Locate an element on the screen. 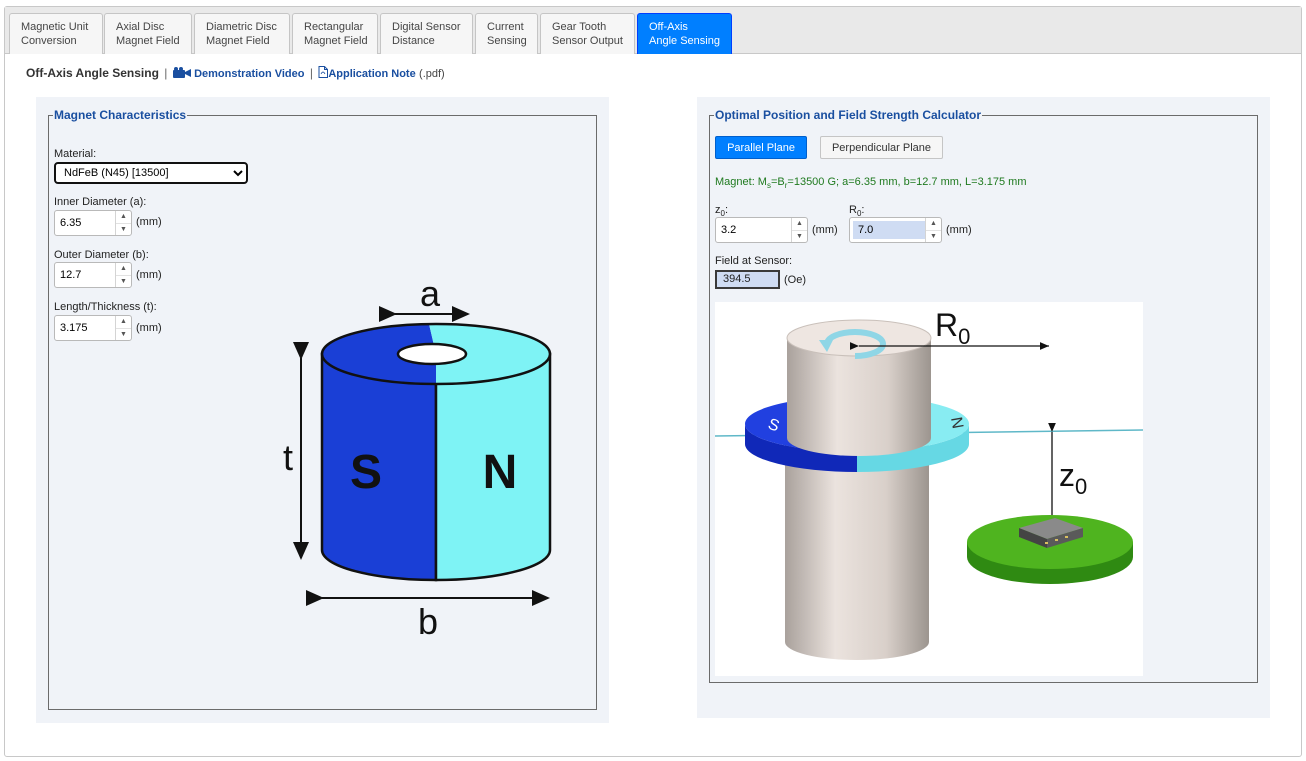 The width and height of the screenshot is (1306, 761). tab-digital-sensor-distance: Digital Sensor Distance is located at coordinates (426, 33).